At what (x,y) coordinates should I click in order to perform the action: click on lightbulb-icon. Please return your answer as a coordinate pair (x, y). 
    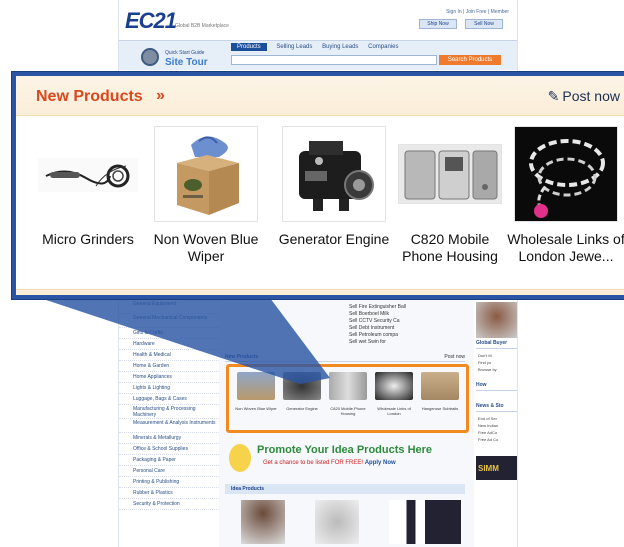
    Looking at the image, I should click on (240, 458).